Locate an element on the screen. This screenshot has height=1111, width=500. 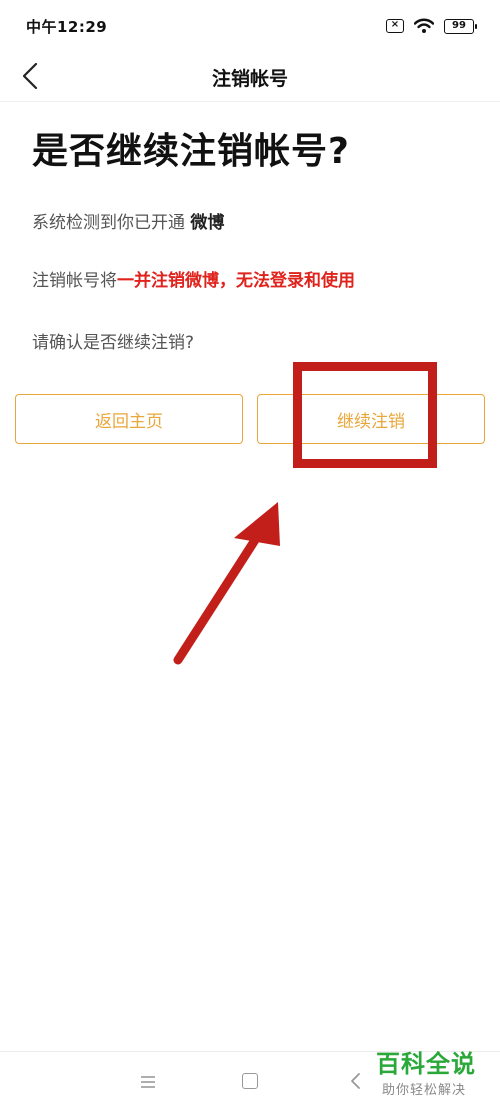
nav-header: 注销帐号 is located at coordinates (250, 77).